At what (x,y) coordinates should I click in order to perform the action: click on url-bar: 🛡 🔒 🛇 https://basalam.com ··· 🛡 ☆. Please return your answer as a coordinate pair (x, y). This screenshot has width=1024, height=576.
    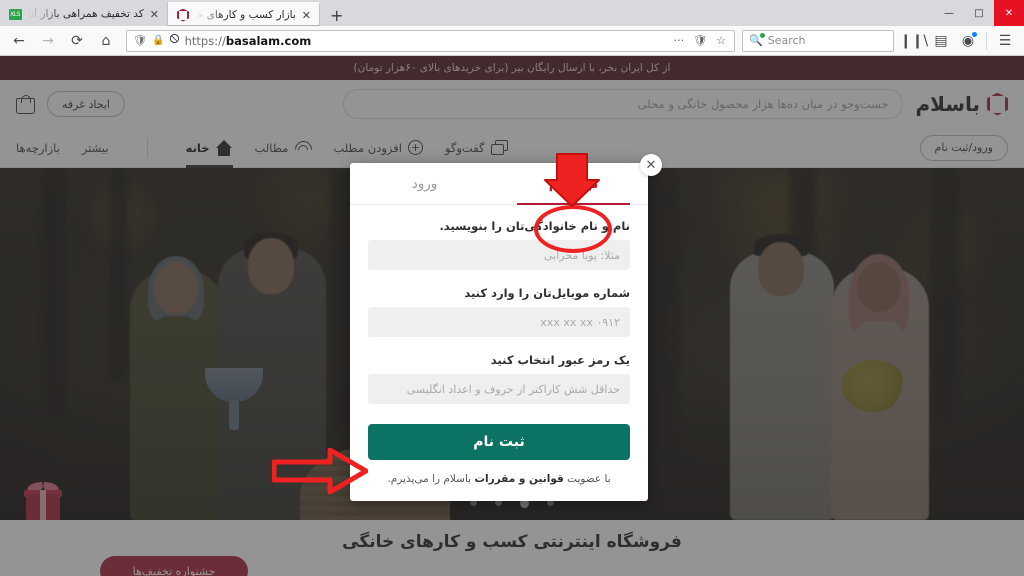
    Looking at the image, I should click on (430, 40).